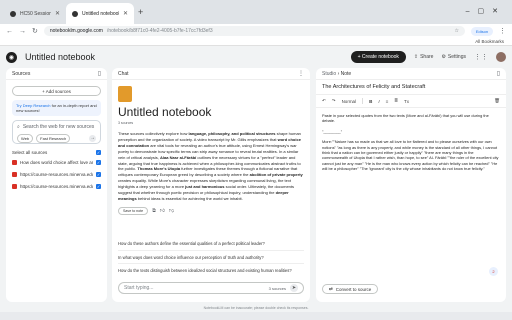  I want to click on tab-title: Untitled notebook - NotebookLM, so click(100, 13).